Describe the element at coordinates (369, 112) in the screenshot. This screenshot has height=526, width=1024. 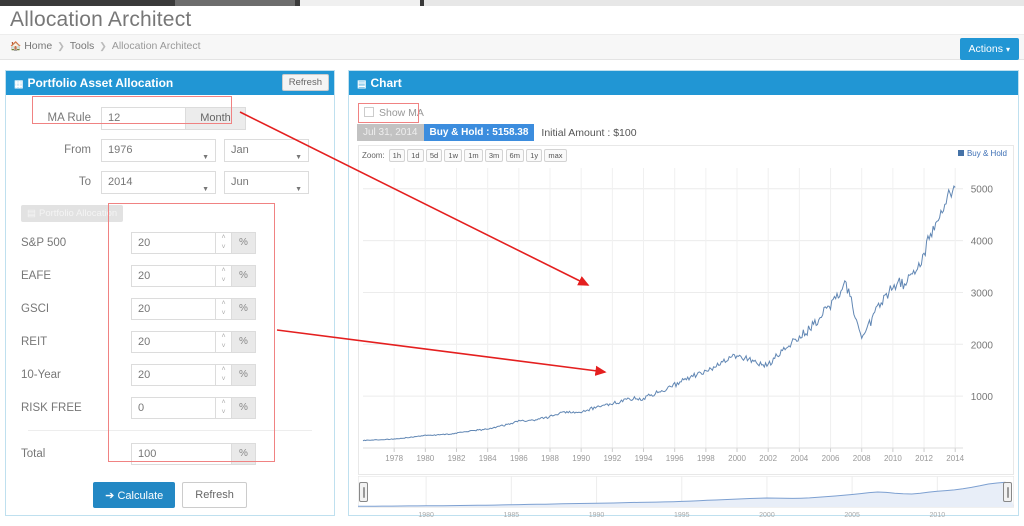
I see `checkbox-icon` at that location.